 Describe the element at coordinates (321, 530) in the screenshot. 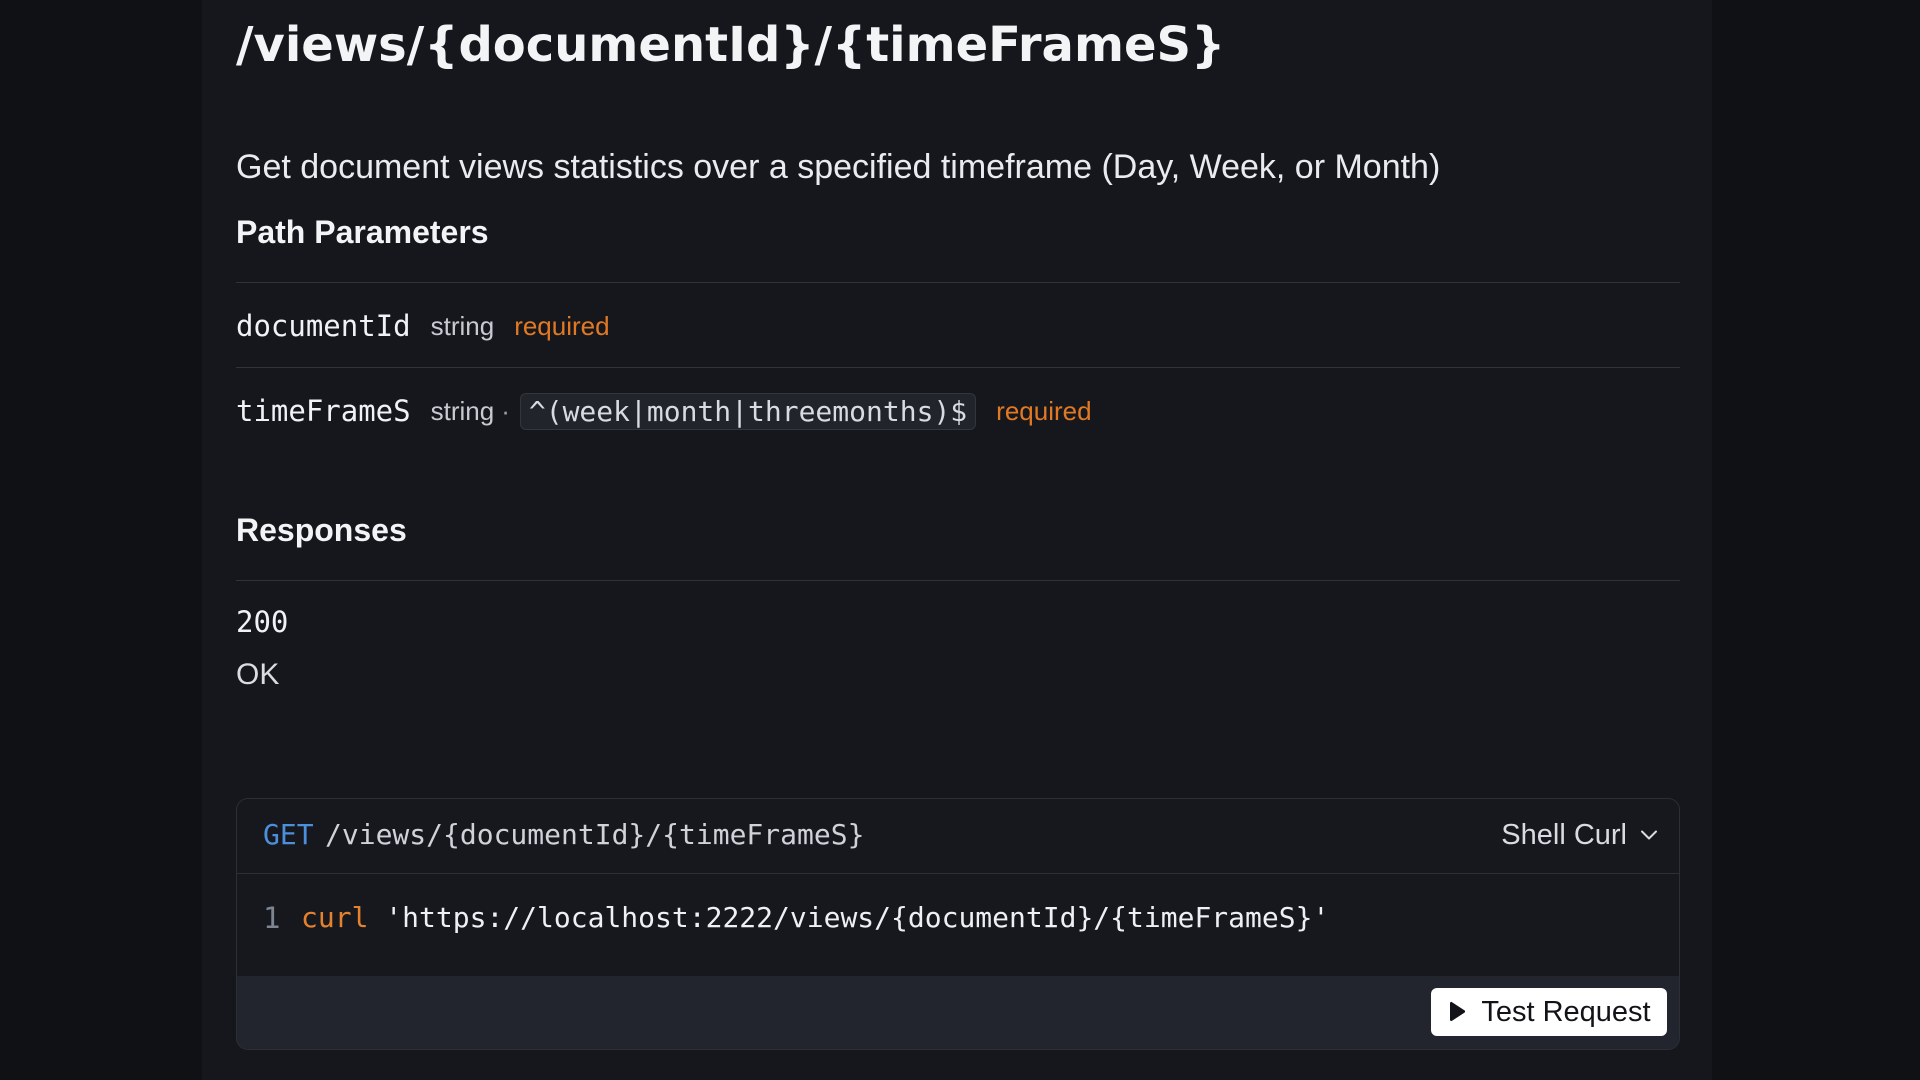

I see `responses-heading: Responses` at that location.